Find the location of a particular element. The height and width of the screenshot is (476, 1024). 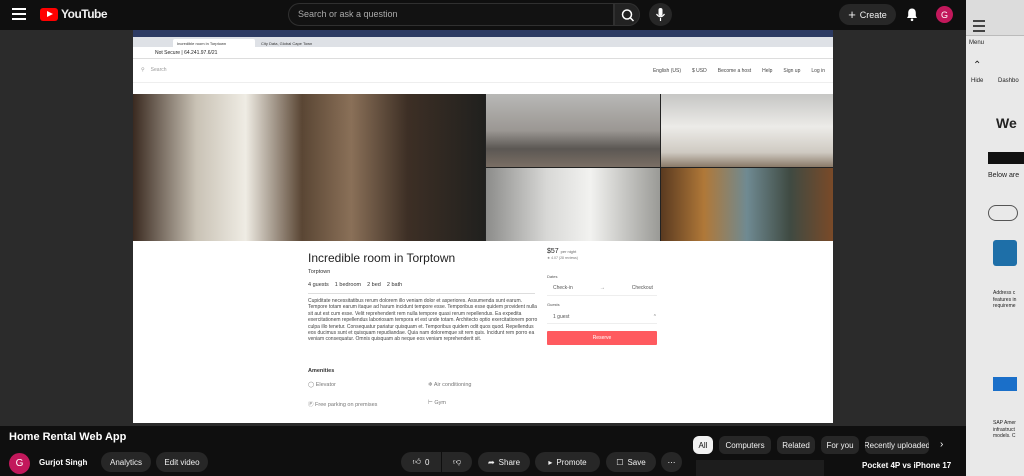

bookmark-icon: ☐ is located at coordinates (620, 462).